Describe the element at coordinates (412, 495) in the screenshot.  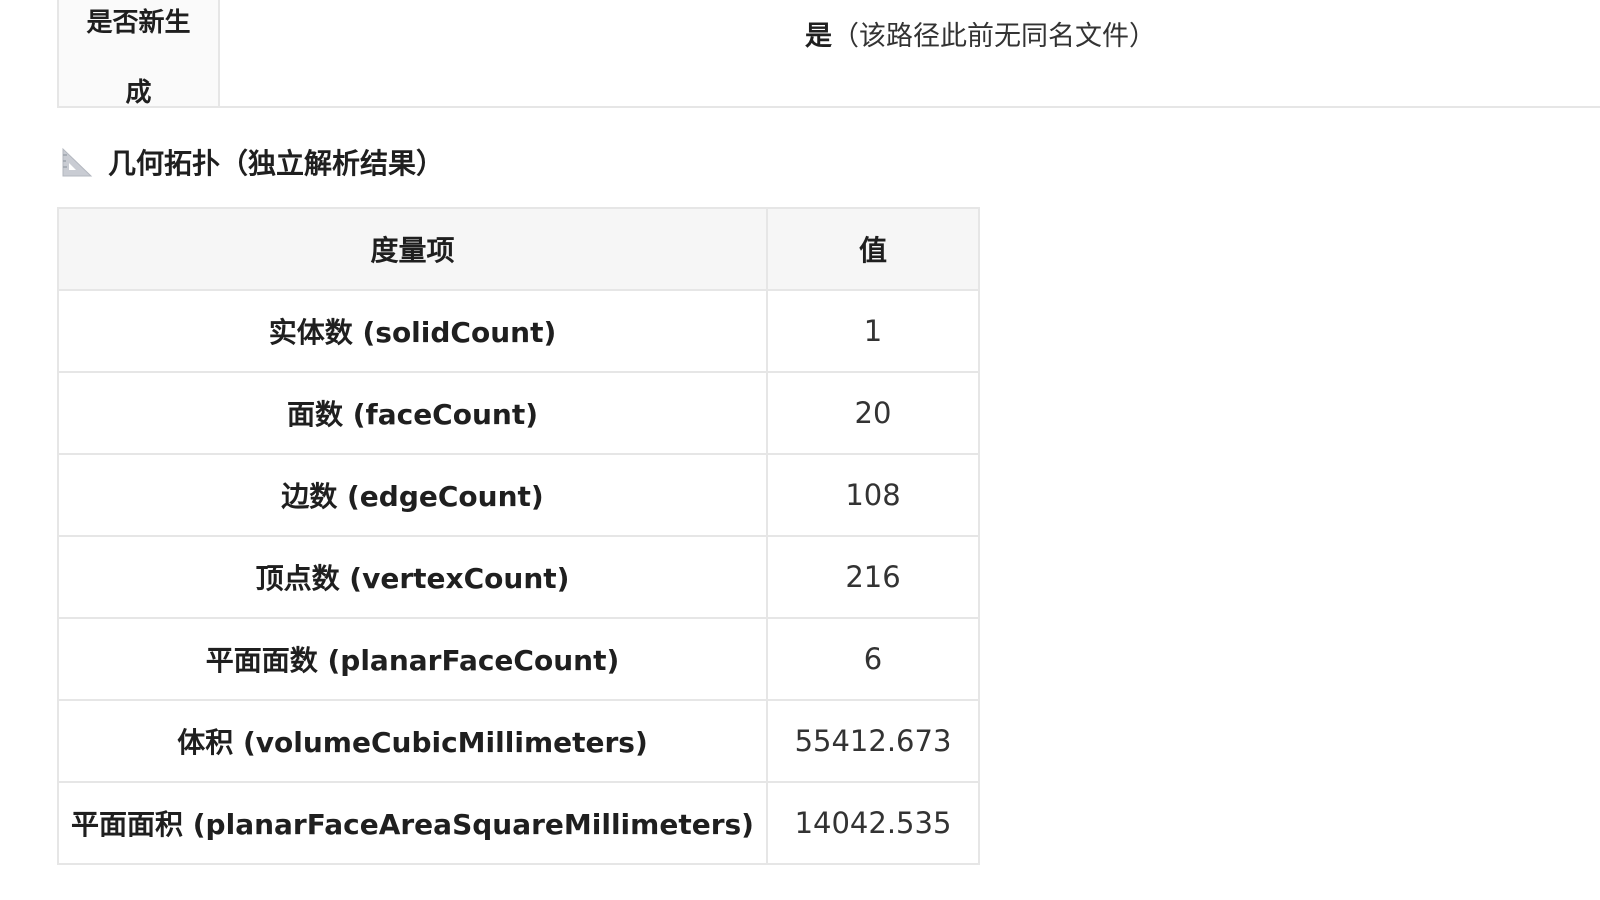
I see `metric-cell: 边数 (edgeCount)` at that location.